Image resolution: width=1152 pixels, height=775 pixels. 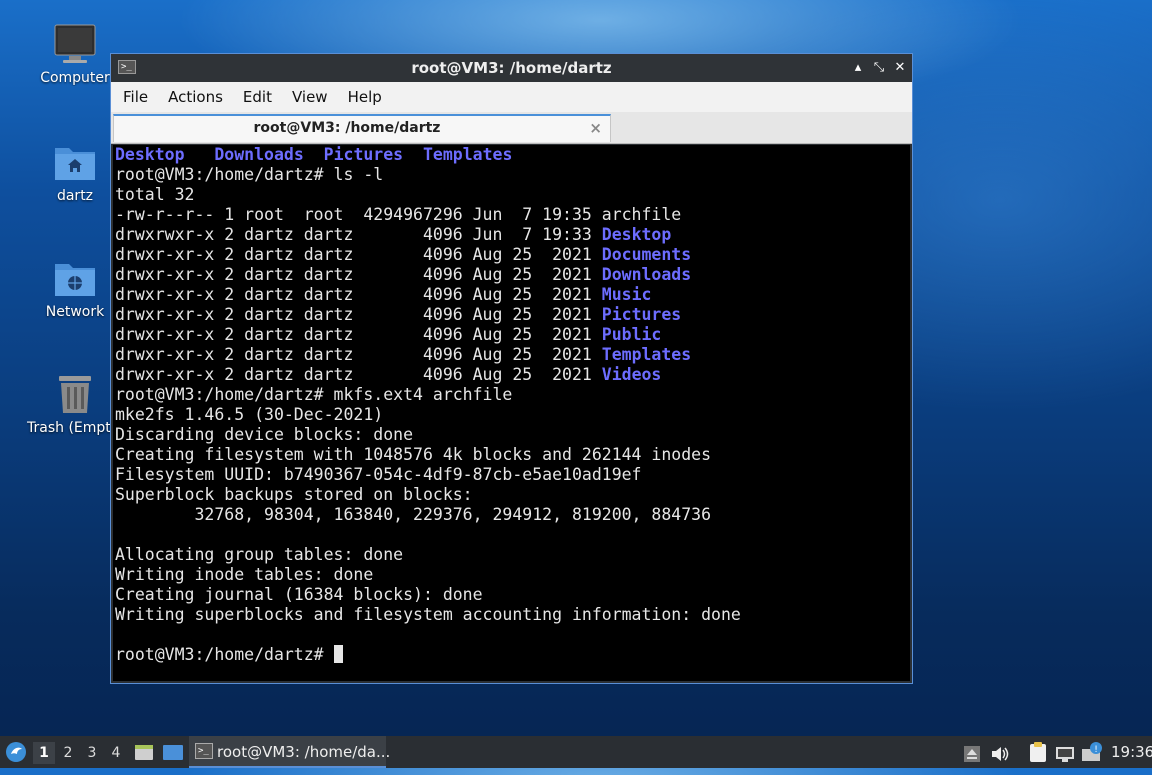 I want to click on tab-close-icon: ×, so click(x=595, y=128).